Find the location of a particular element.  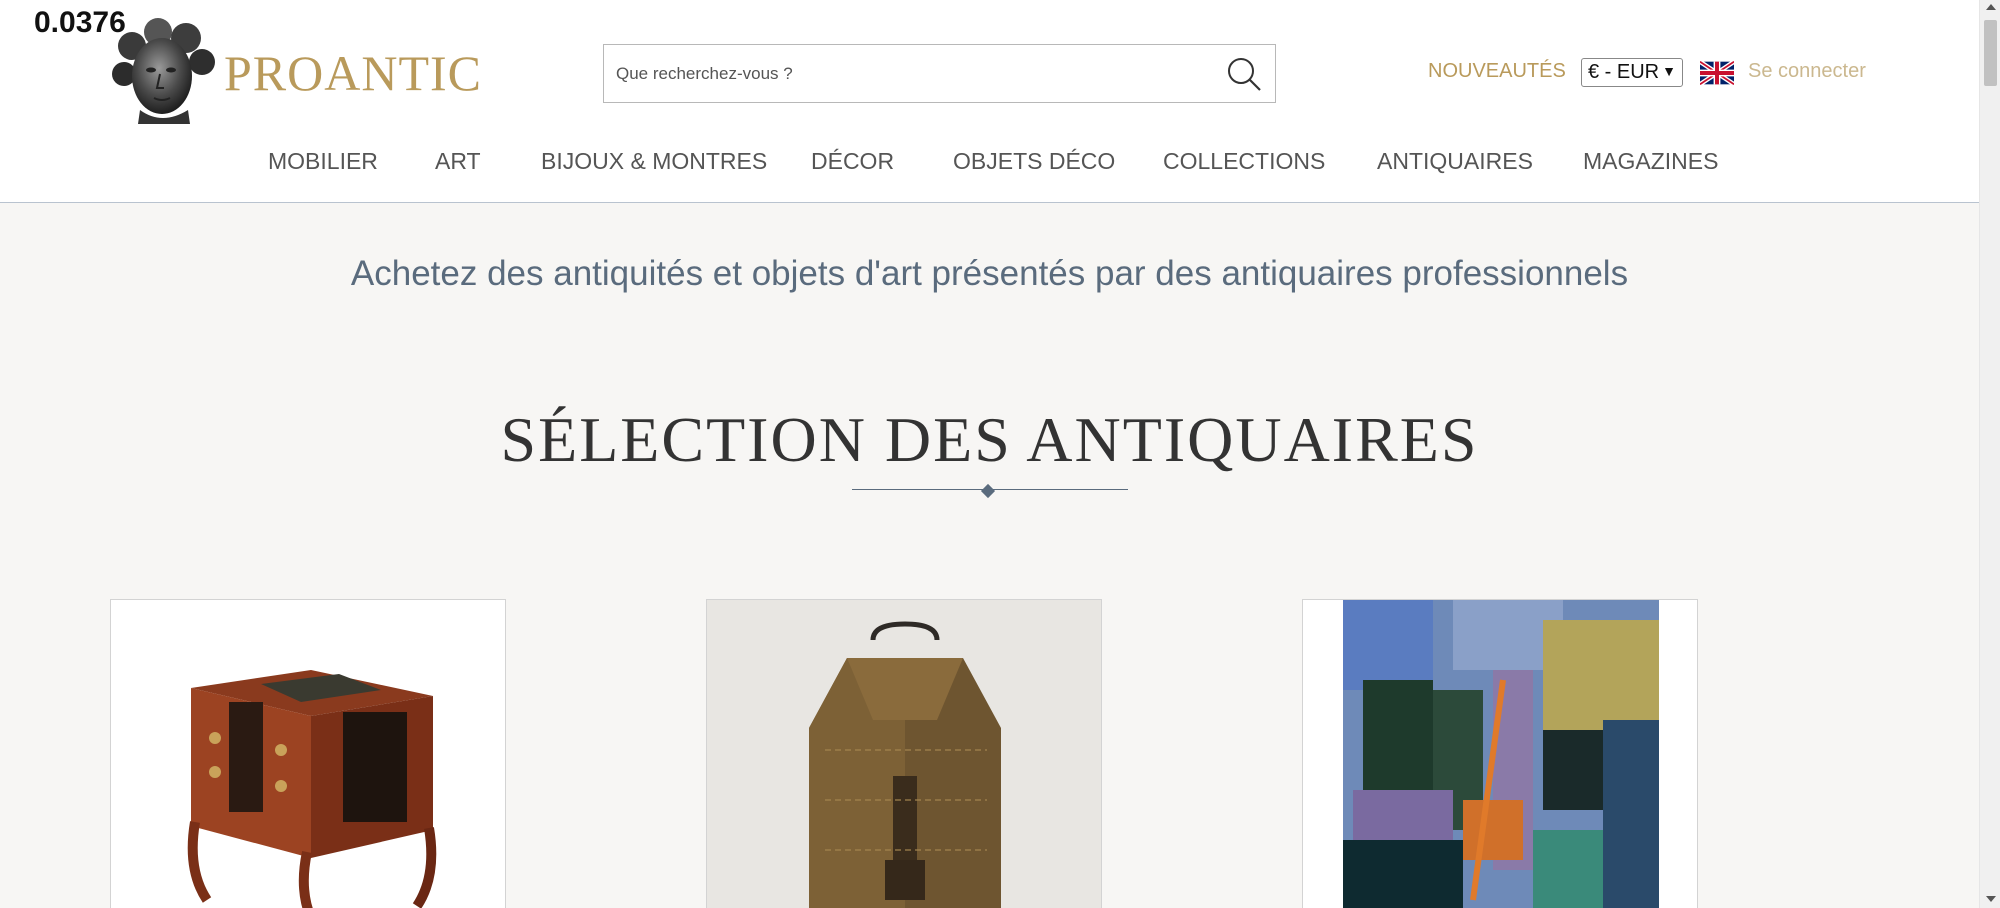

product-card-commode is located at coordinates (308, 753).